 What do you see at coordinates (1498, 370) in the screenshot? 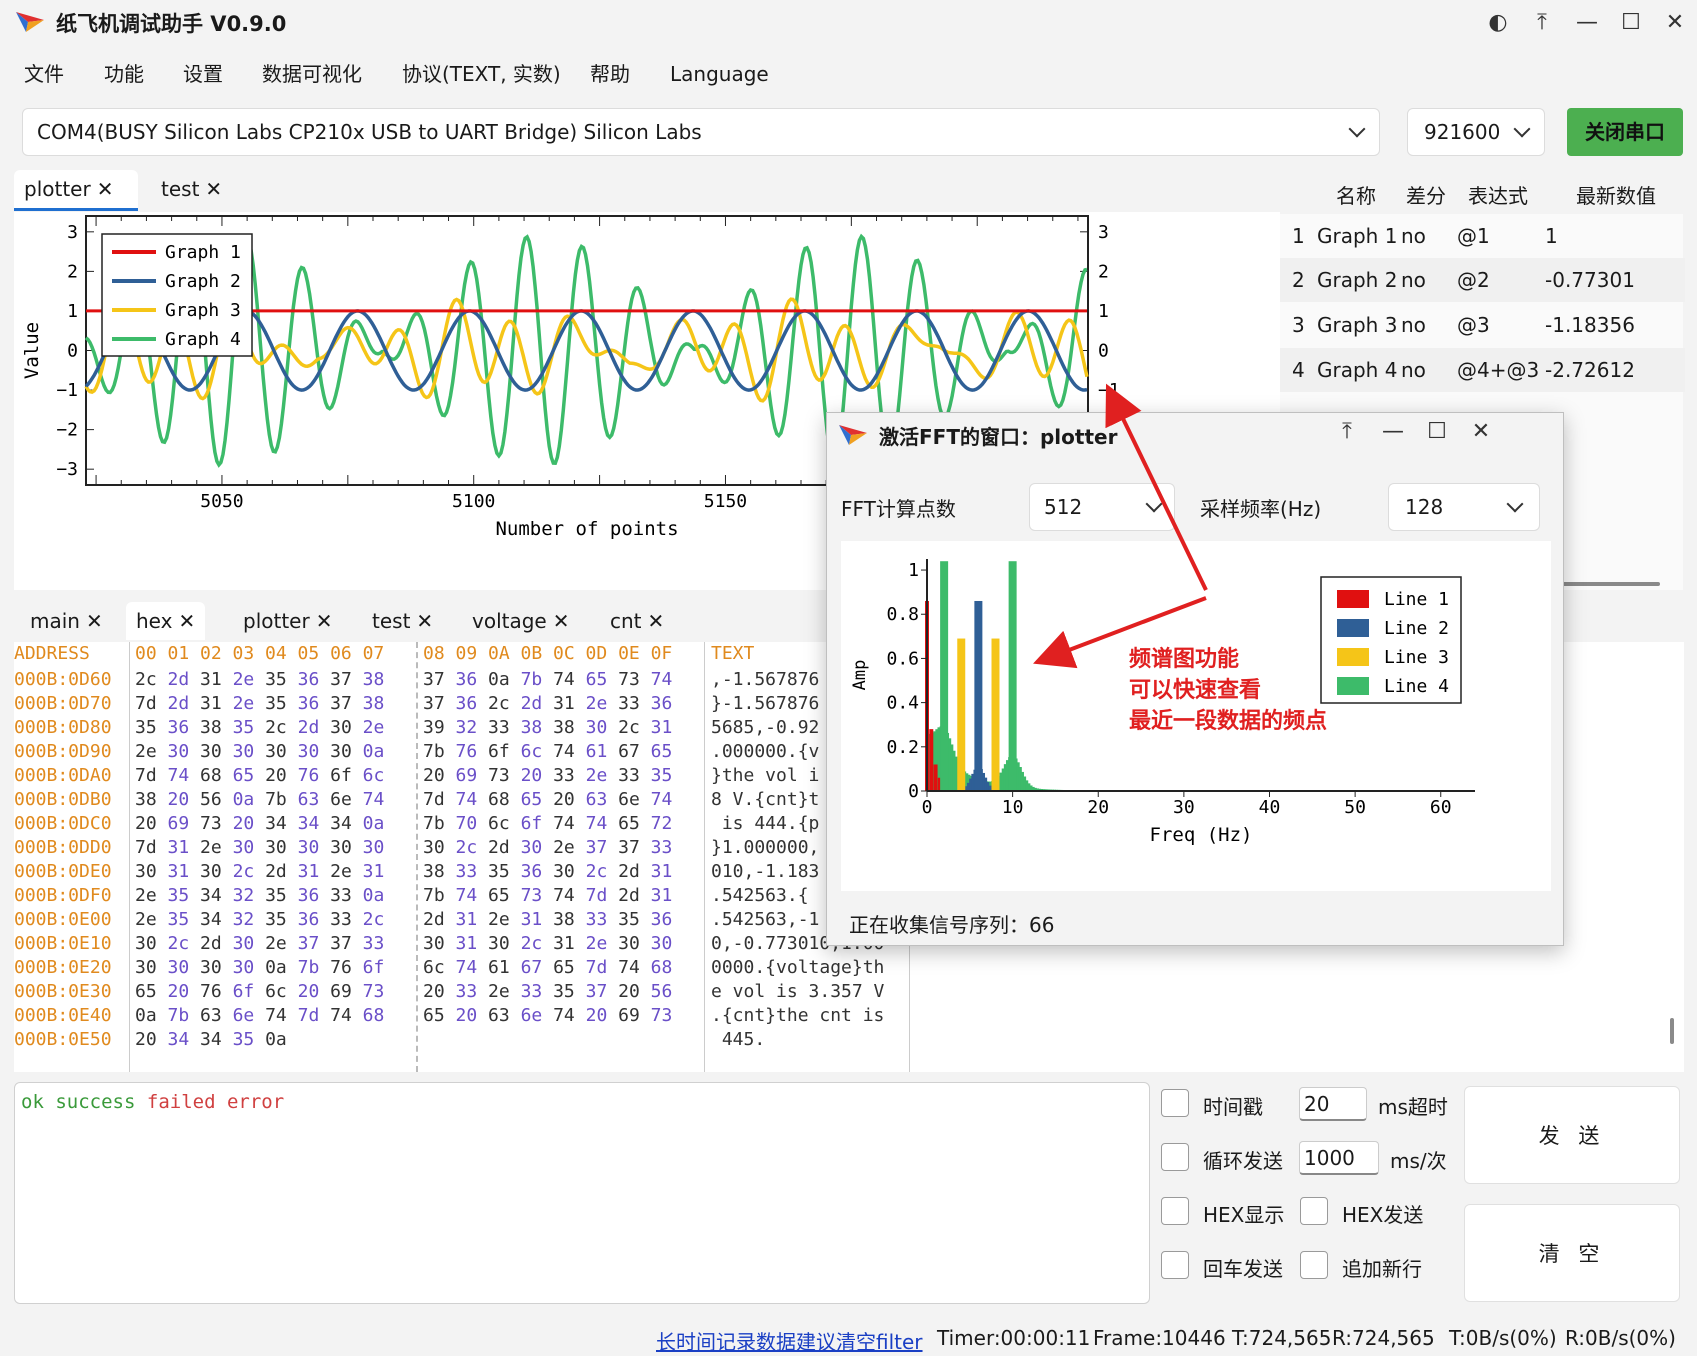
I see `row-expr: @4+@3` at bounding box center [1498, 370].